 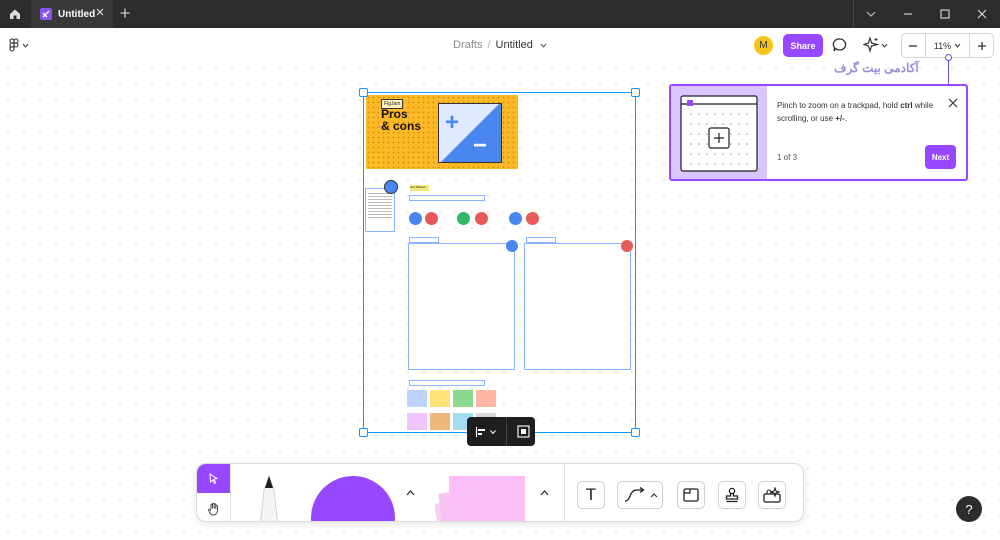 I want to click on file-name: Untitled, so click(x=514, y=45).